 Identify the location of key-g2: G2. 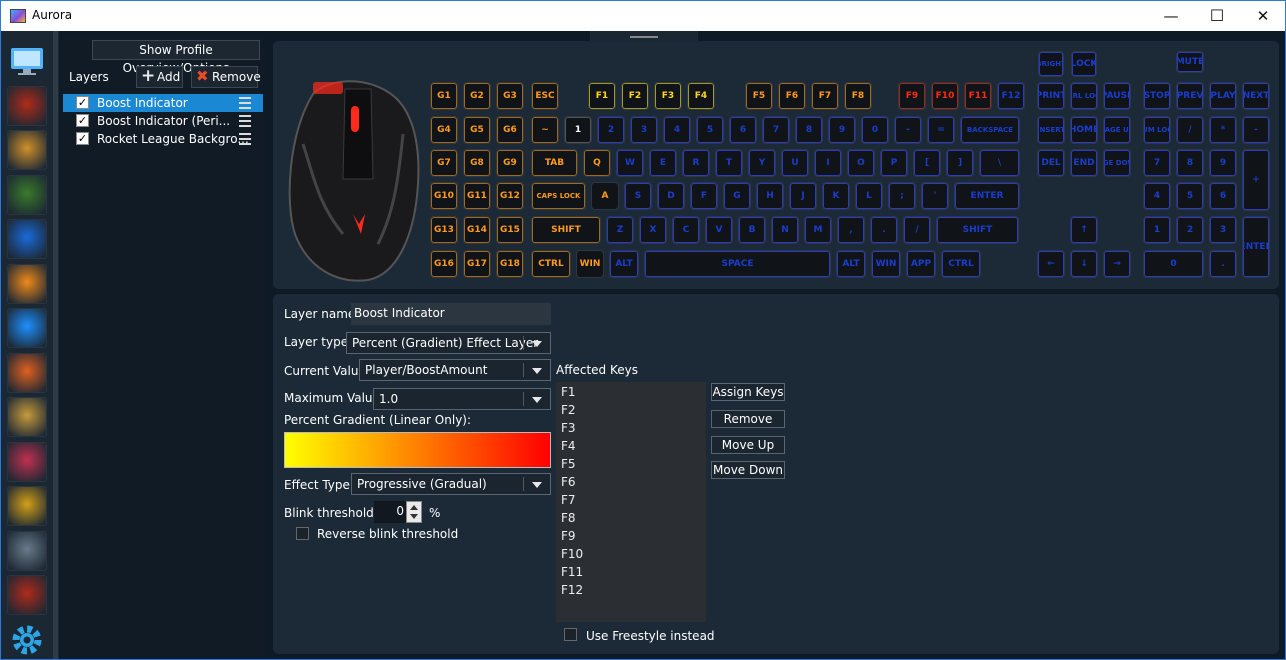
(477, 96).